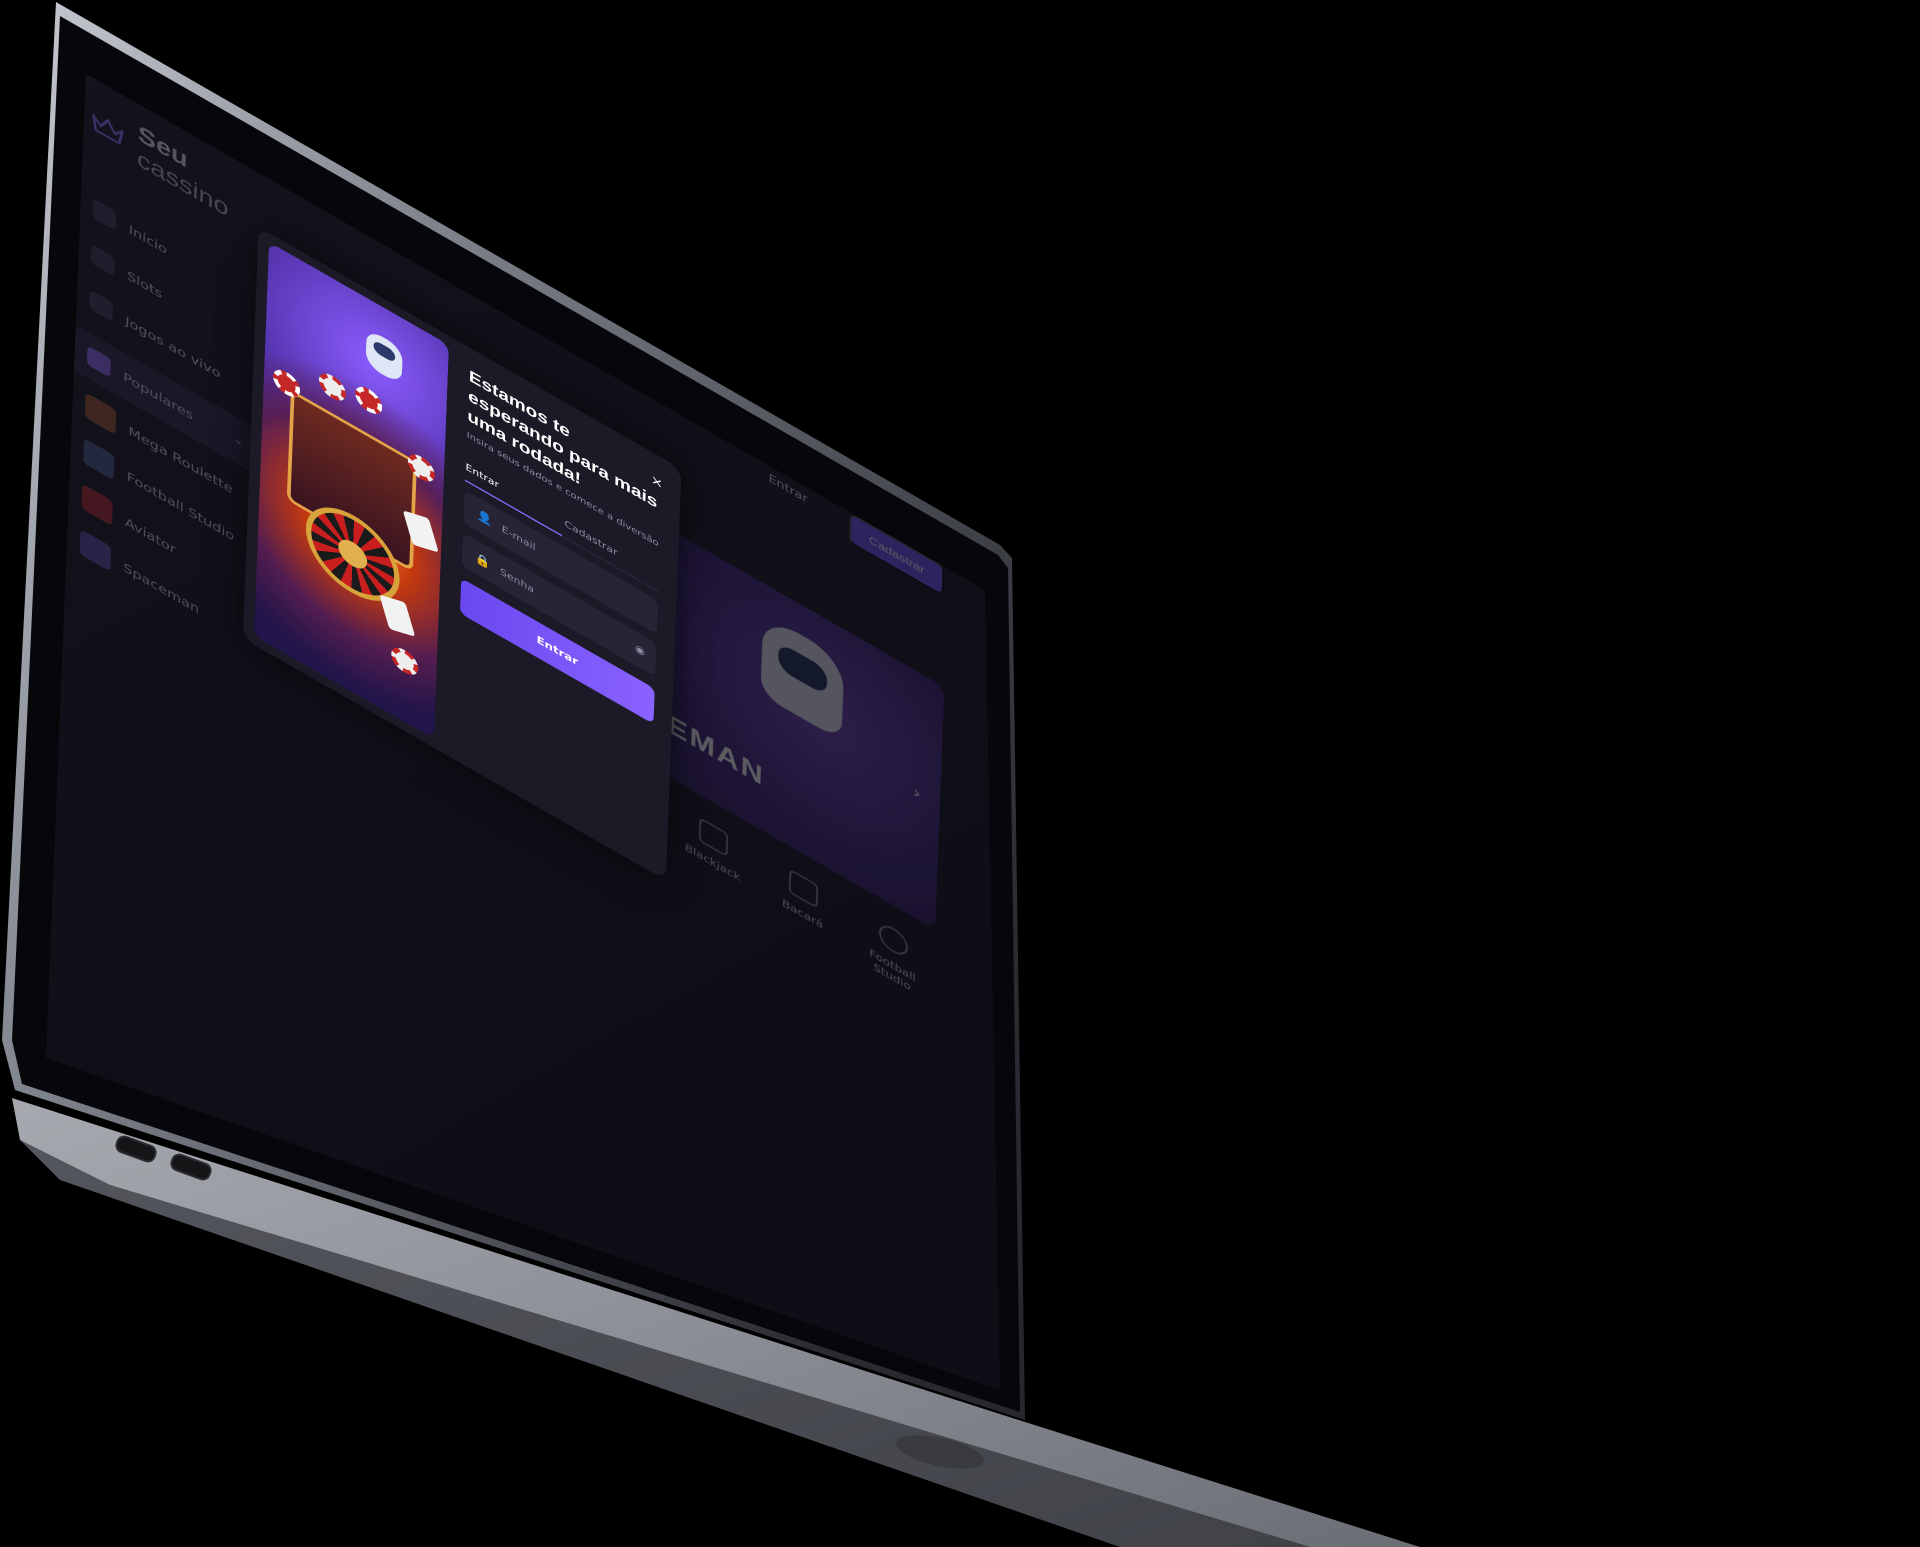 The width and height of the screenshot is (1920, 1547). What do you see at coordinates (482, 561) in the screenshot?
I see `lock-icon: 🔒` at bounding box center [482, 561].